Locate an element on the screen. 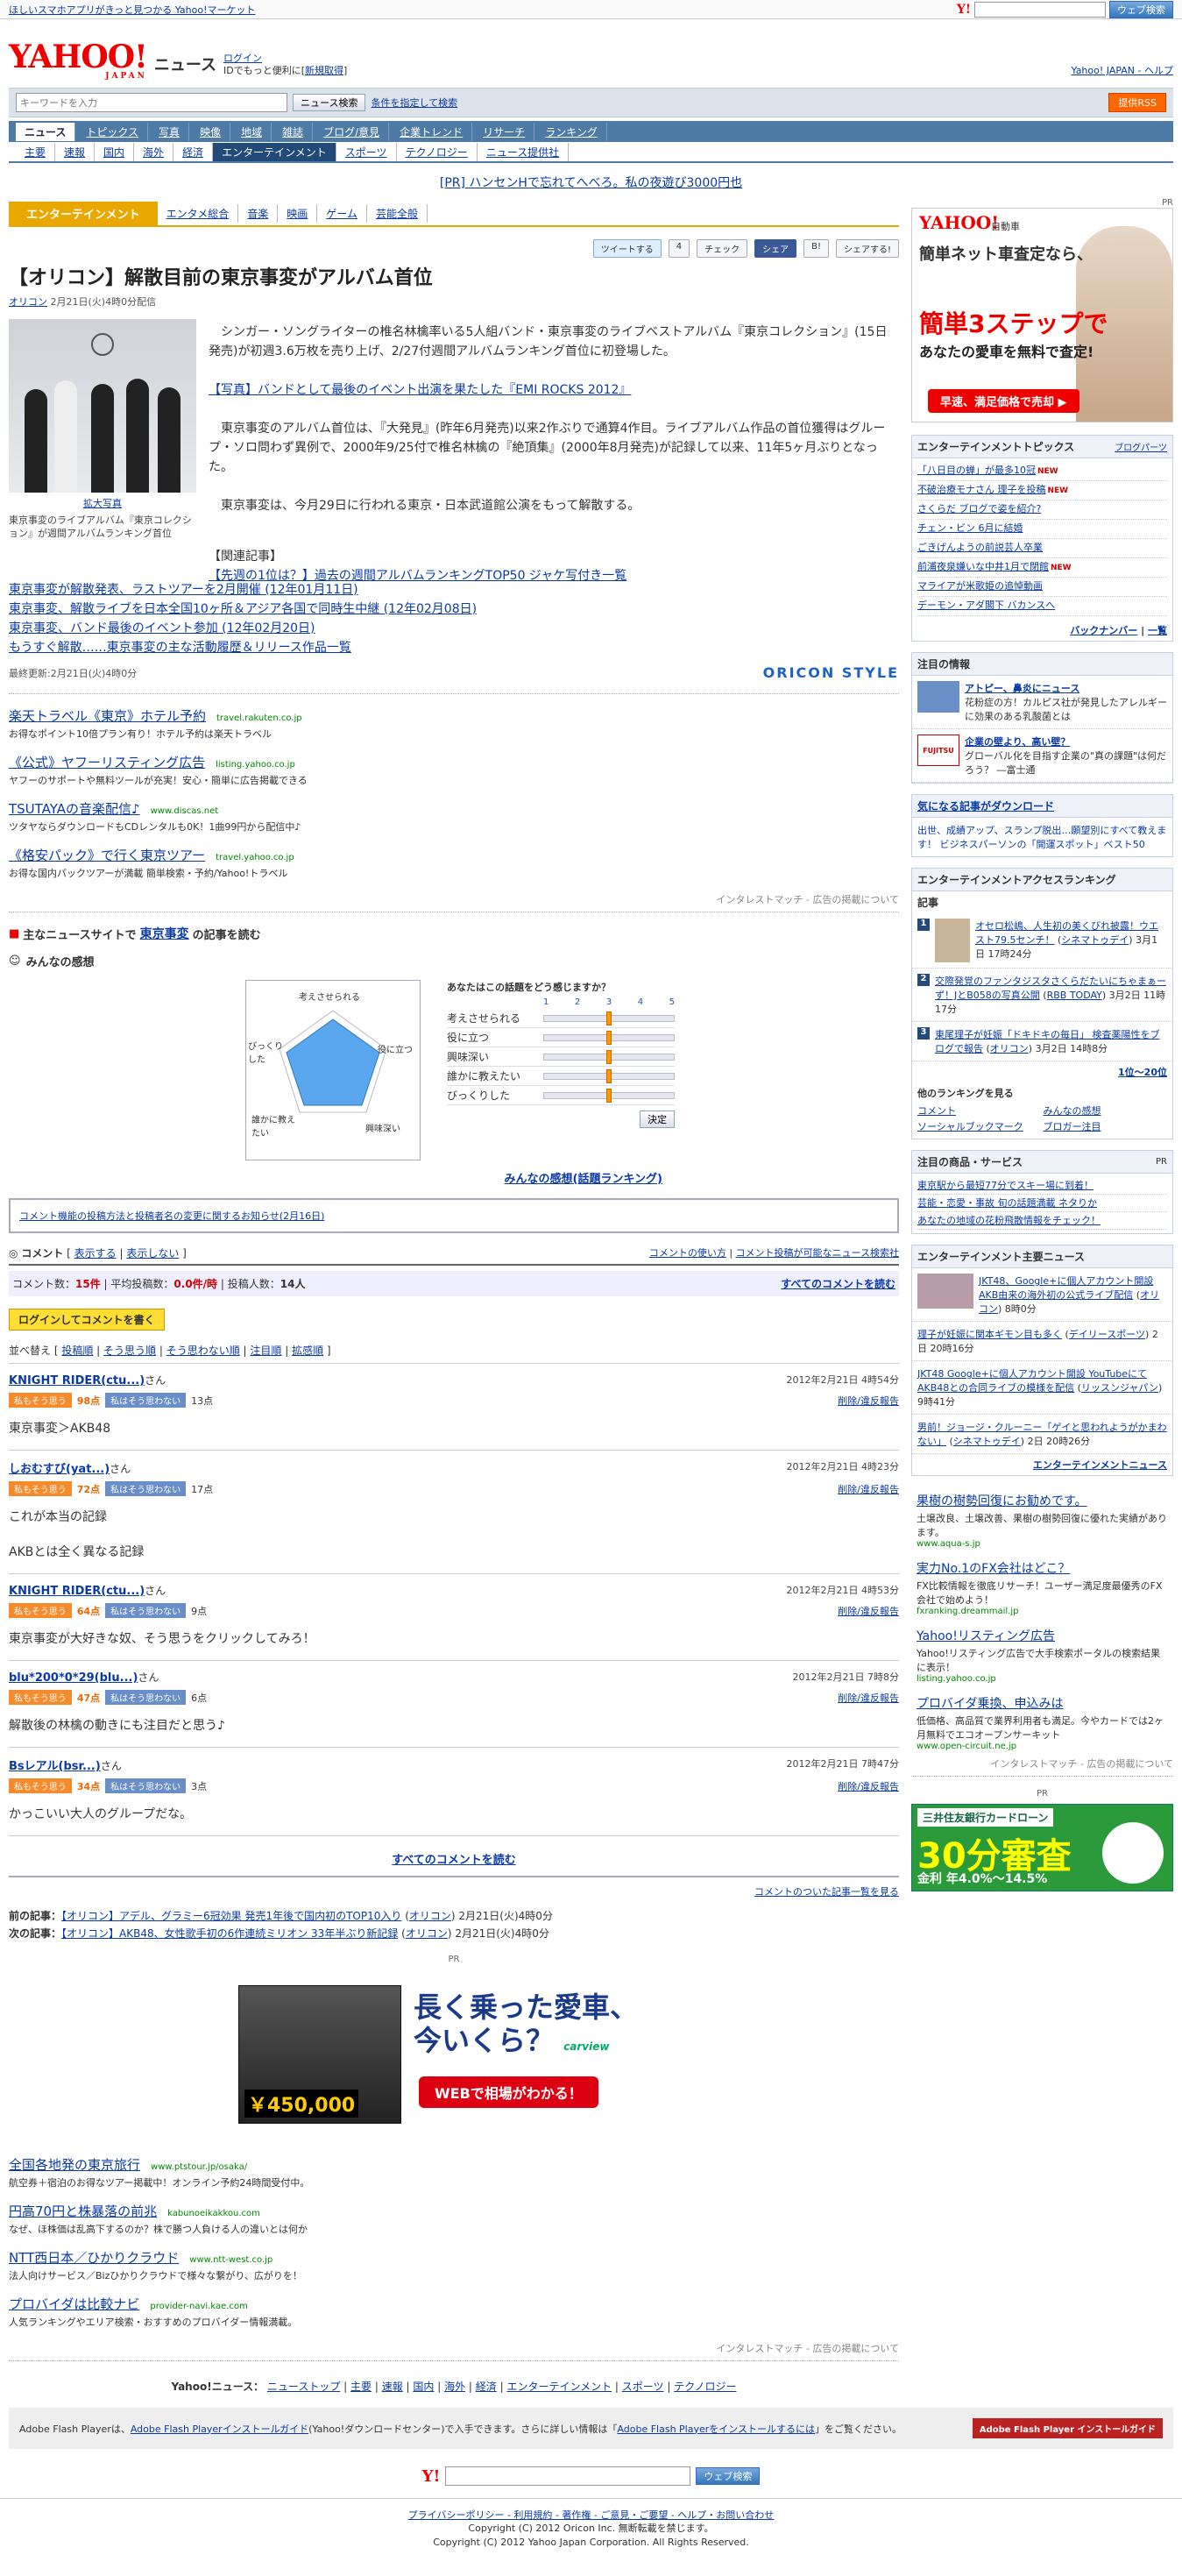 Image resolution: width=1182 pixels, height=2576 pixels. other-rank-link: コメント is located at coordinates (980, 1110).